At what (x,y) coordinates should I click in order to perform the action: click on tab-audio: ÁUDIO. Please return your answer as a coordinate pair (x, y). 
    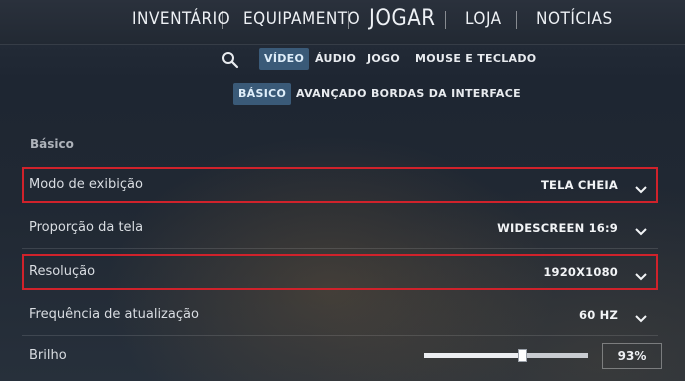
    Looking at the image, I should click on (335, 59).